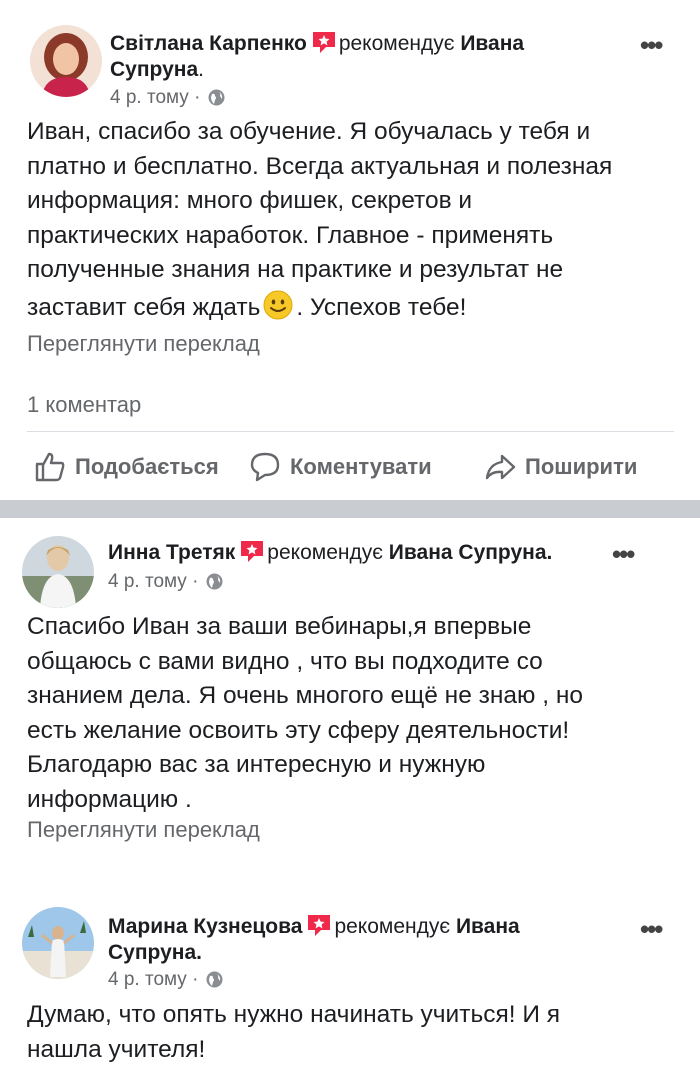 The height and width of the screenshot is (1090, 700). Describe the element at coordinates (560, 467) in the screenshot. I see `share-button: Поширити` at that location.